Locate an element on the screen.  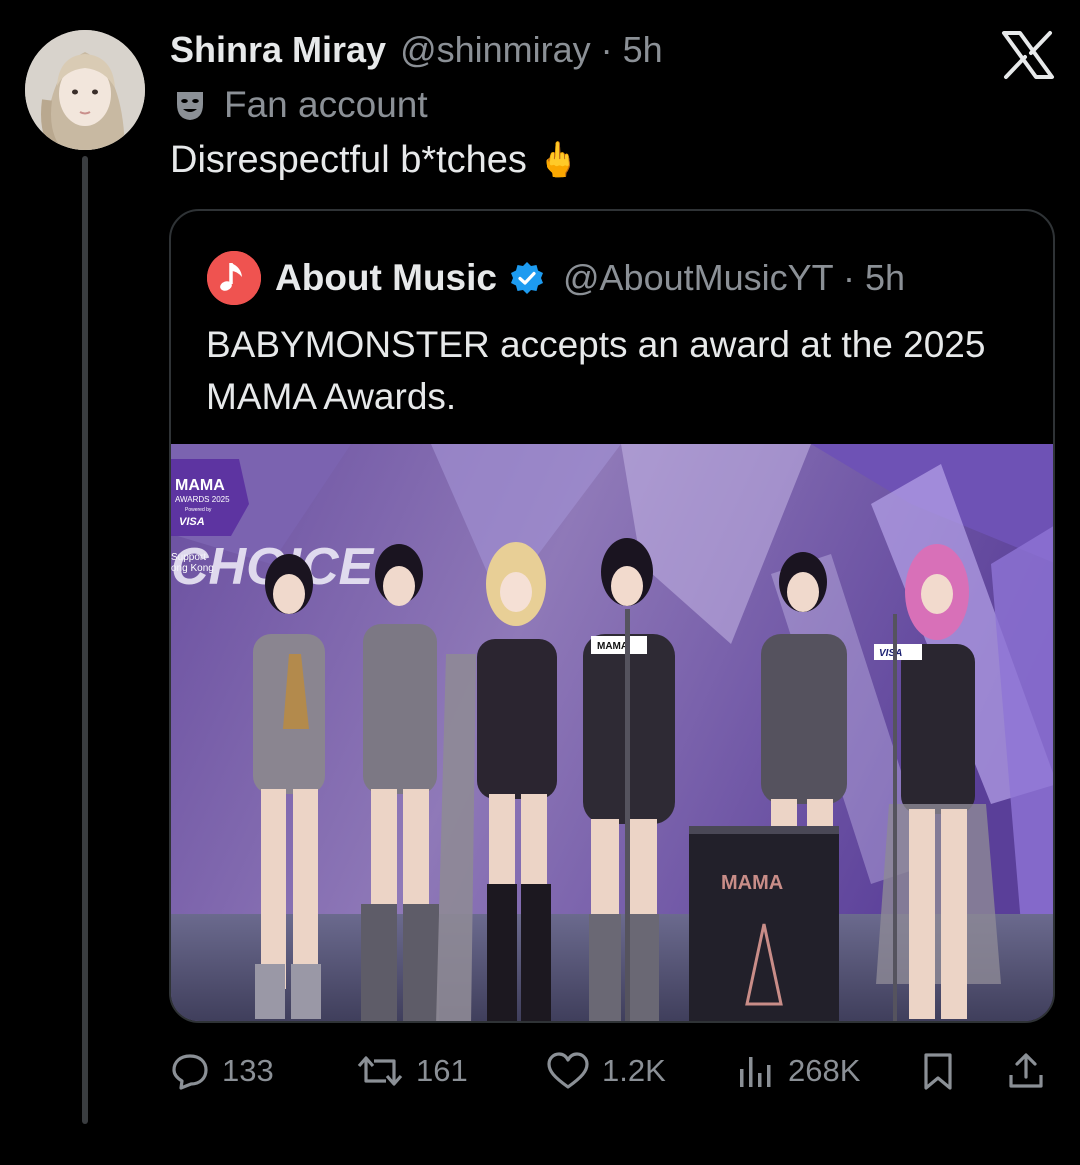
repost-button: 161 is located at coordinates (412, 1071).